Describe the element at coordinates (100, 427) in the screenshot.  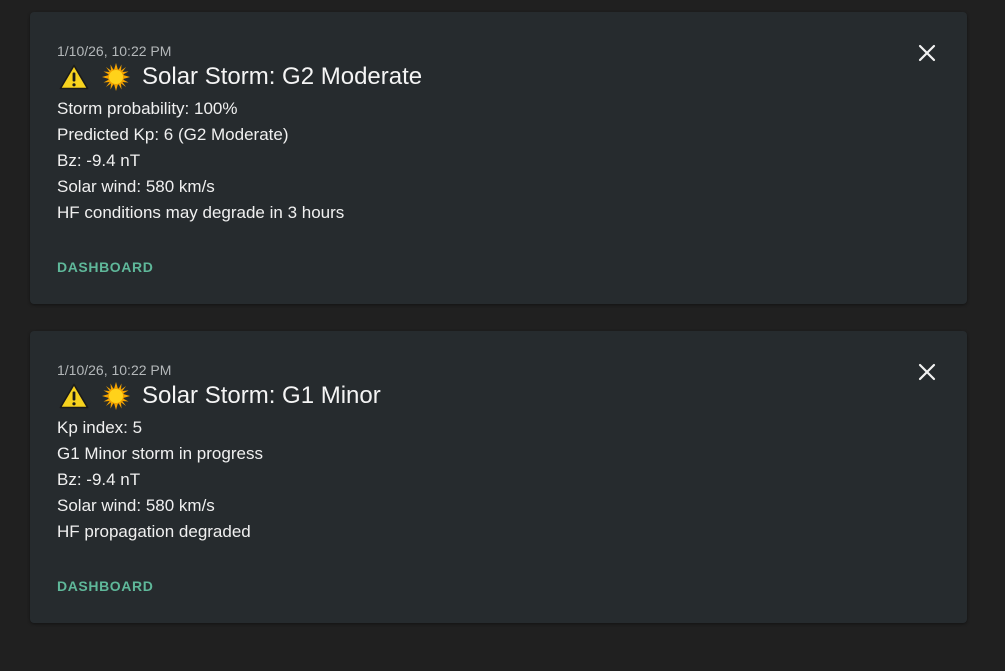
I see `notification-line: Kp index: 5` at that location.